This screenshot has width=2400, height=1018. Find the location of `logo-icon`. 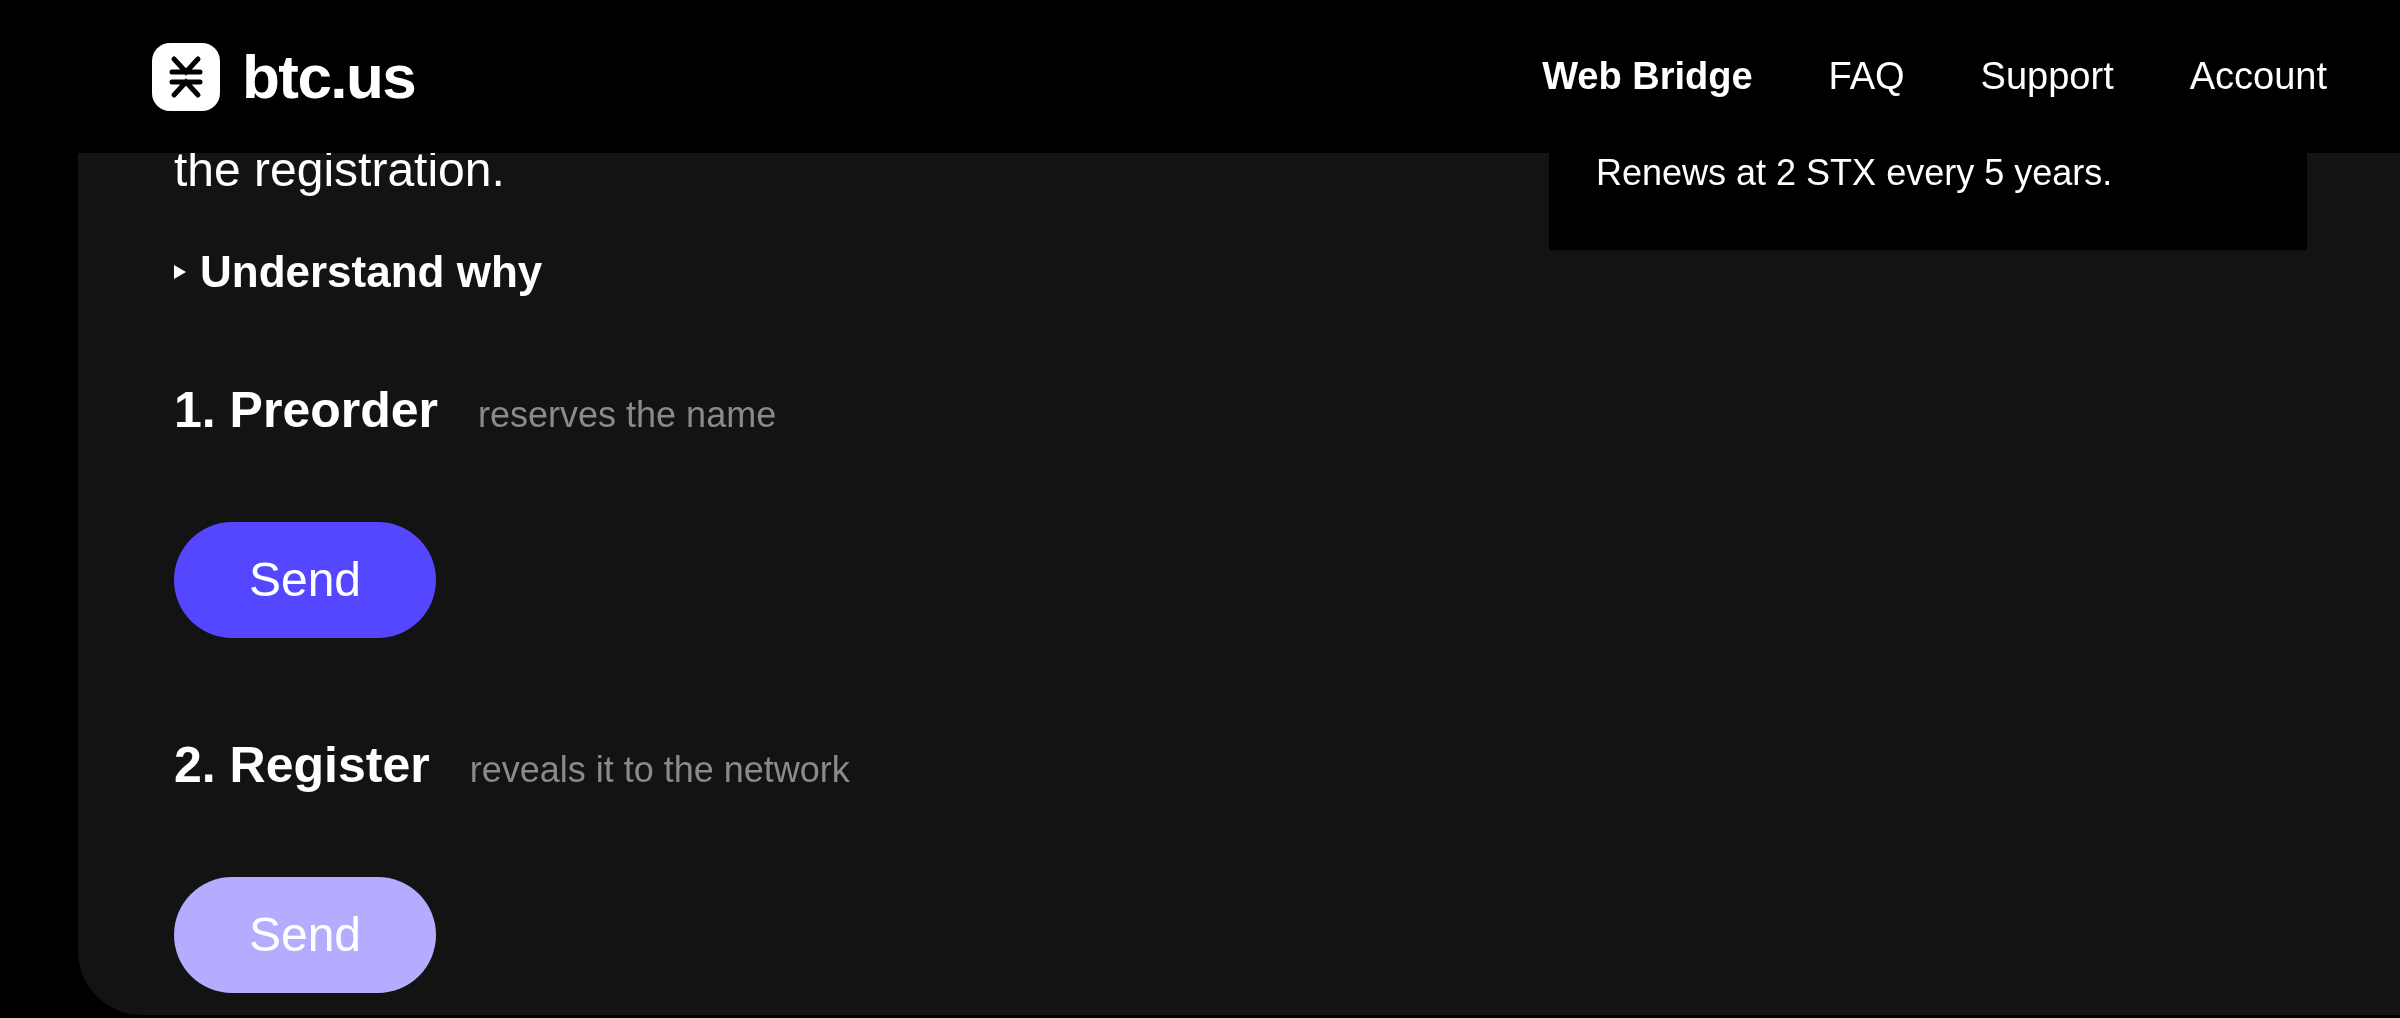

logo-icon is located at coordinates (186, 76).